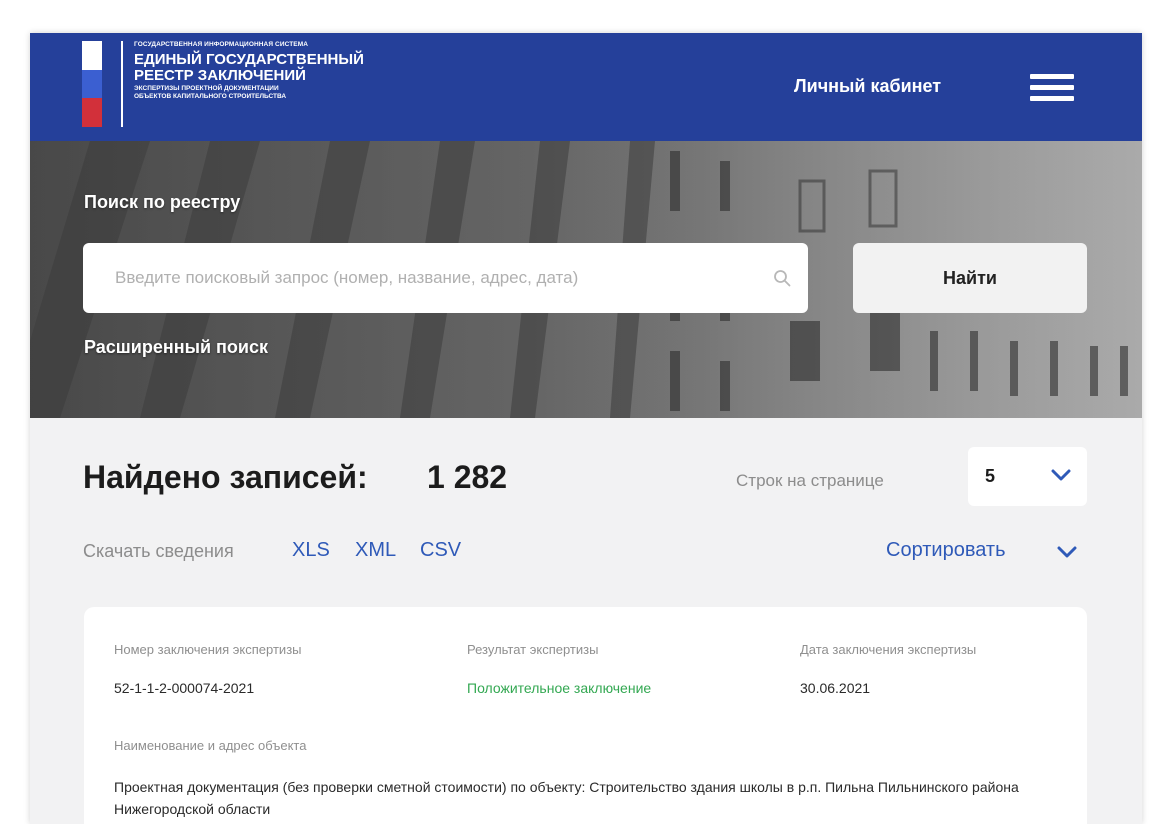 The image size is (1162, 824). Describe the element at coordinates (208, 649) in the screenshot. I see `expertise-number-label: Номер заключения экспертизы` at that location.